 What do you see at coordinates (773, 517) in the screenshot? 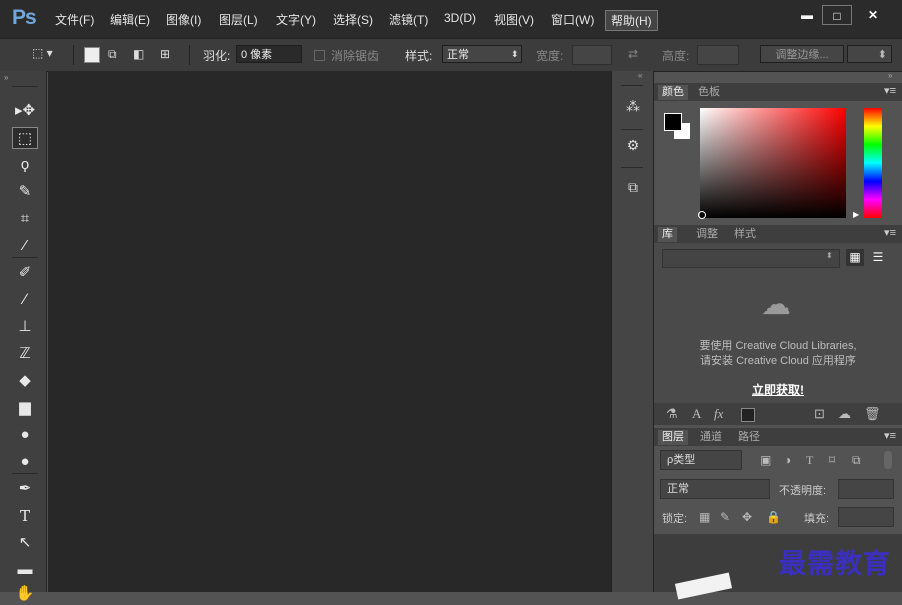
I see `lock-all-icon: 🔒` at bounding box center [773, 517].